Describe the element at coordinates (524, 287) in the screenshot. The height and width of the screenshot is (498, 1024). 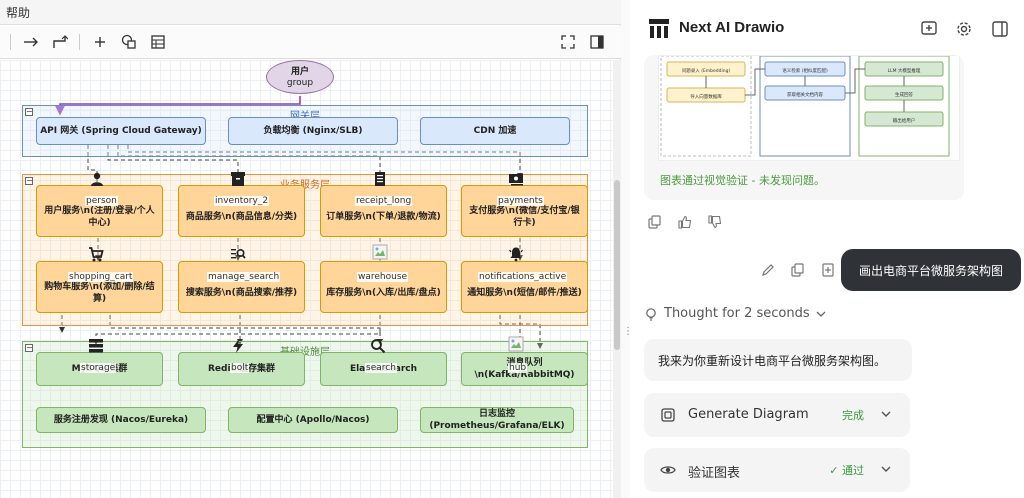
I see `business-node: 通知服务\n(短信/邮件/推送)` at that location.